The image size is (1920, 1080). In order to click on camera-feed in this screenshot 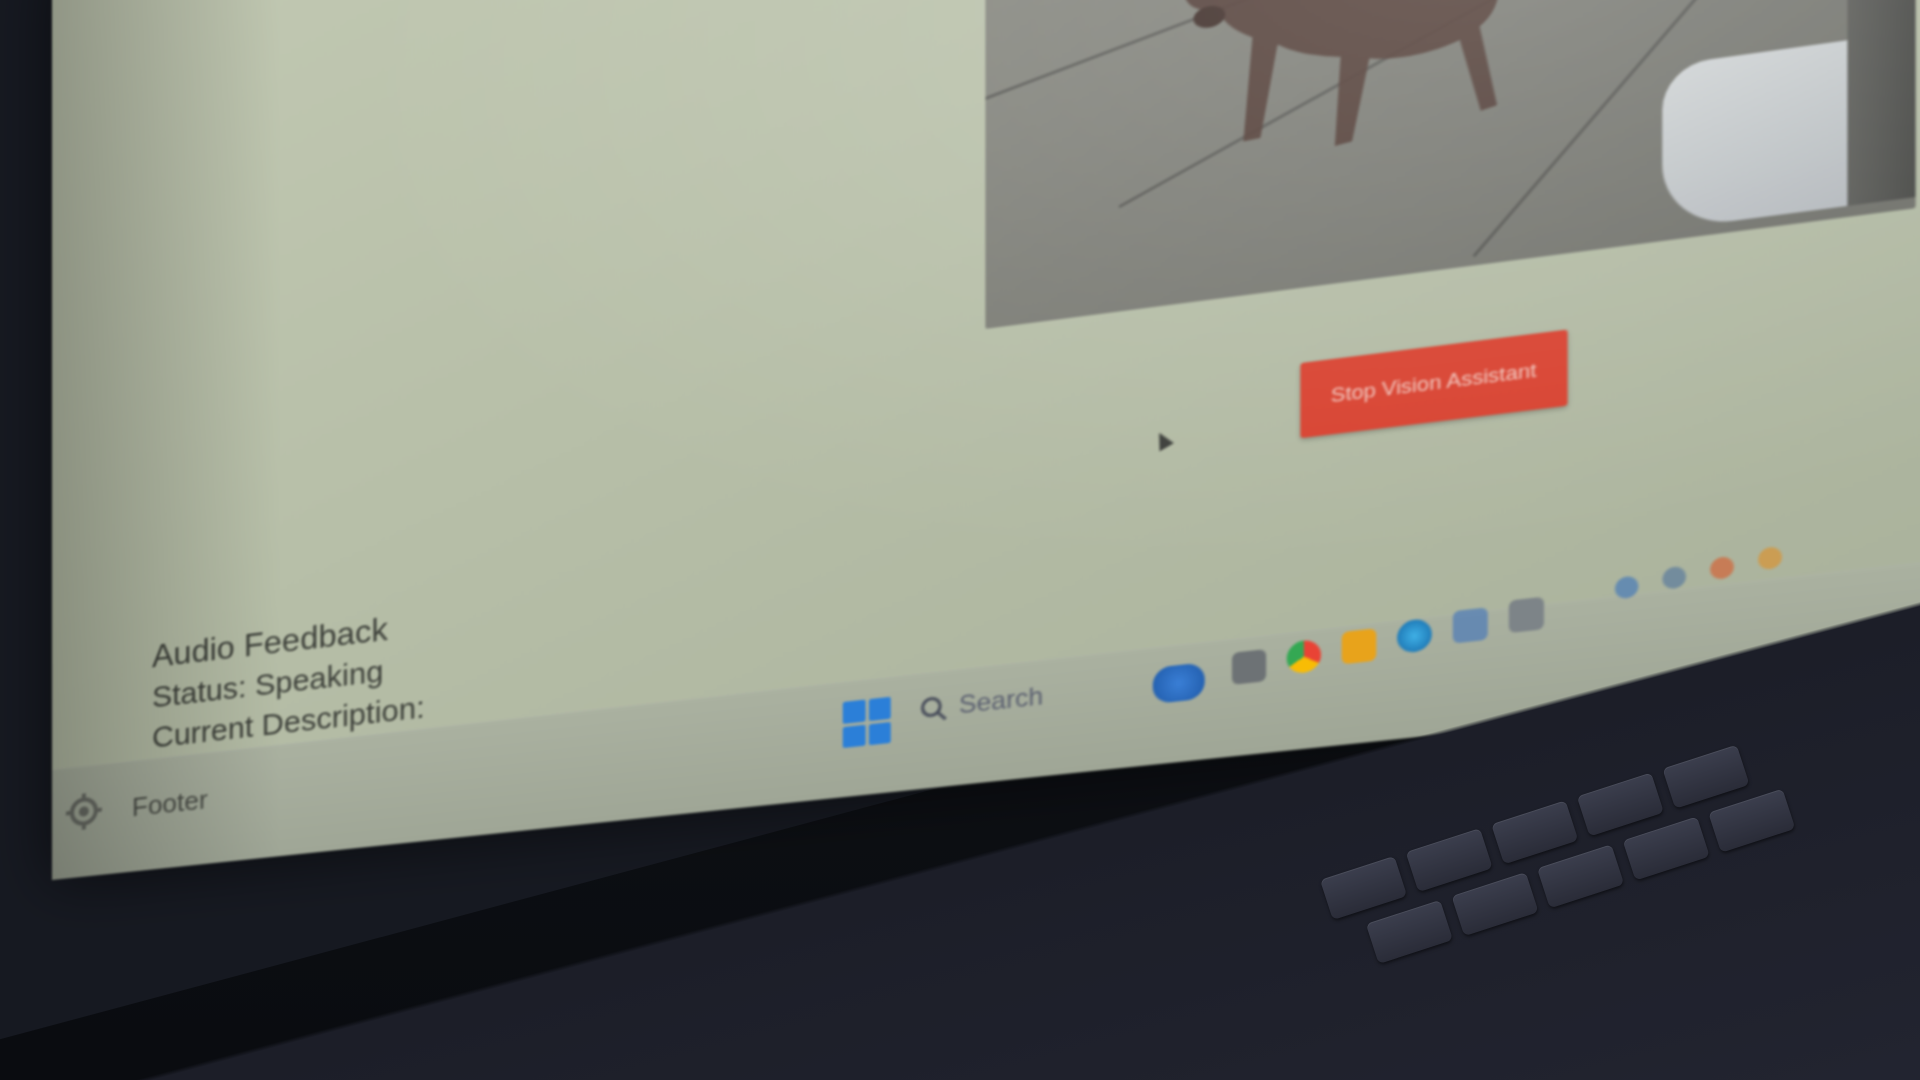, I will do `click(1450, 164)`.